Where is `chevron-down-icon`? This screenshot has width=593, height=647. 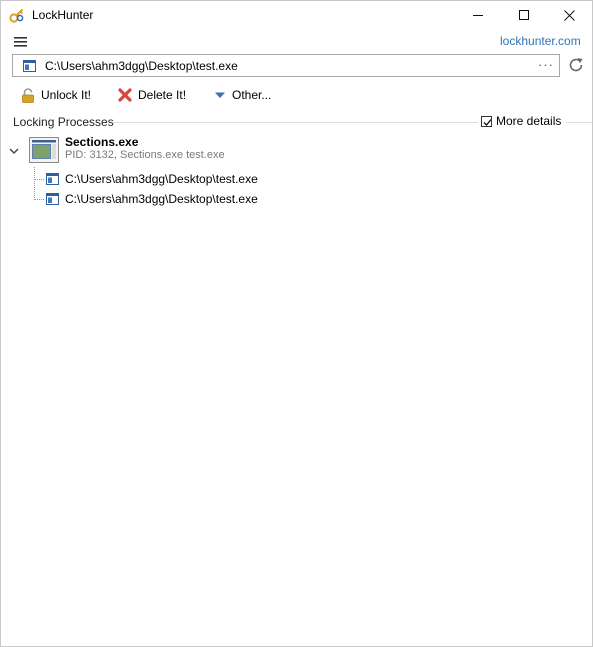
chevron-down-icon is located at coordinates (14, 151).